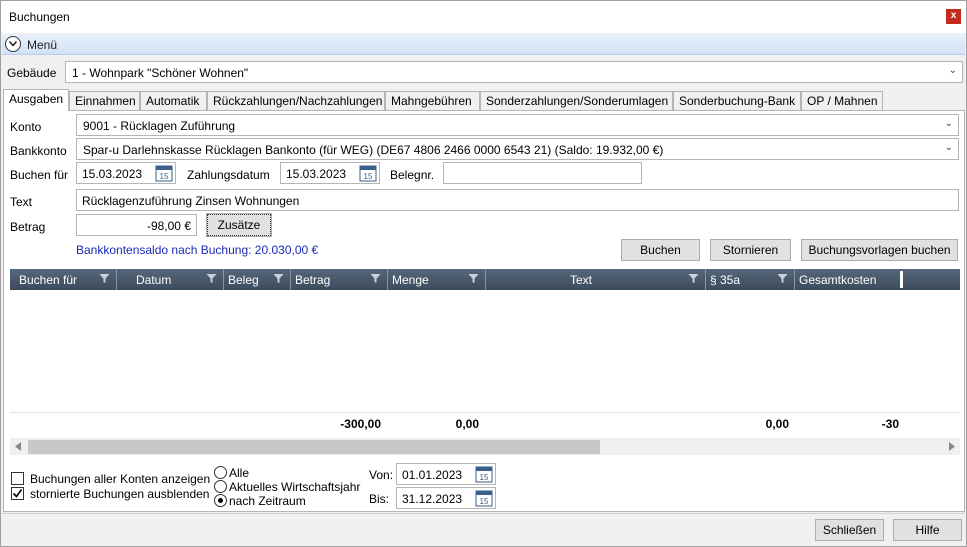  What do you see at coordinates (294, 487) in the screenshot?
I see `radio-wirtschaftsjahr-label: Aktuelles Wirtschaftsjahr` at bounding box center [294, 487].